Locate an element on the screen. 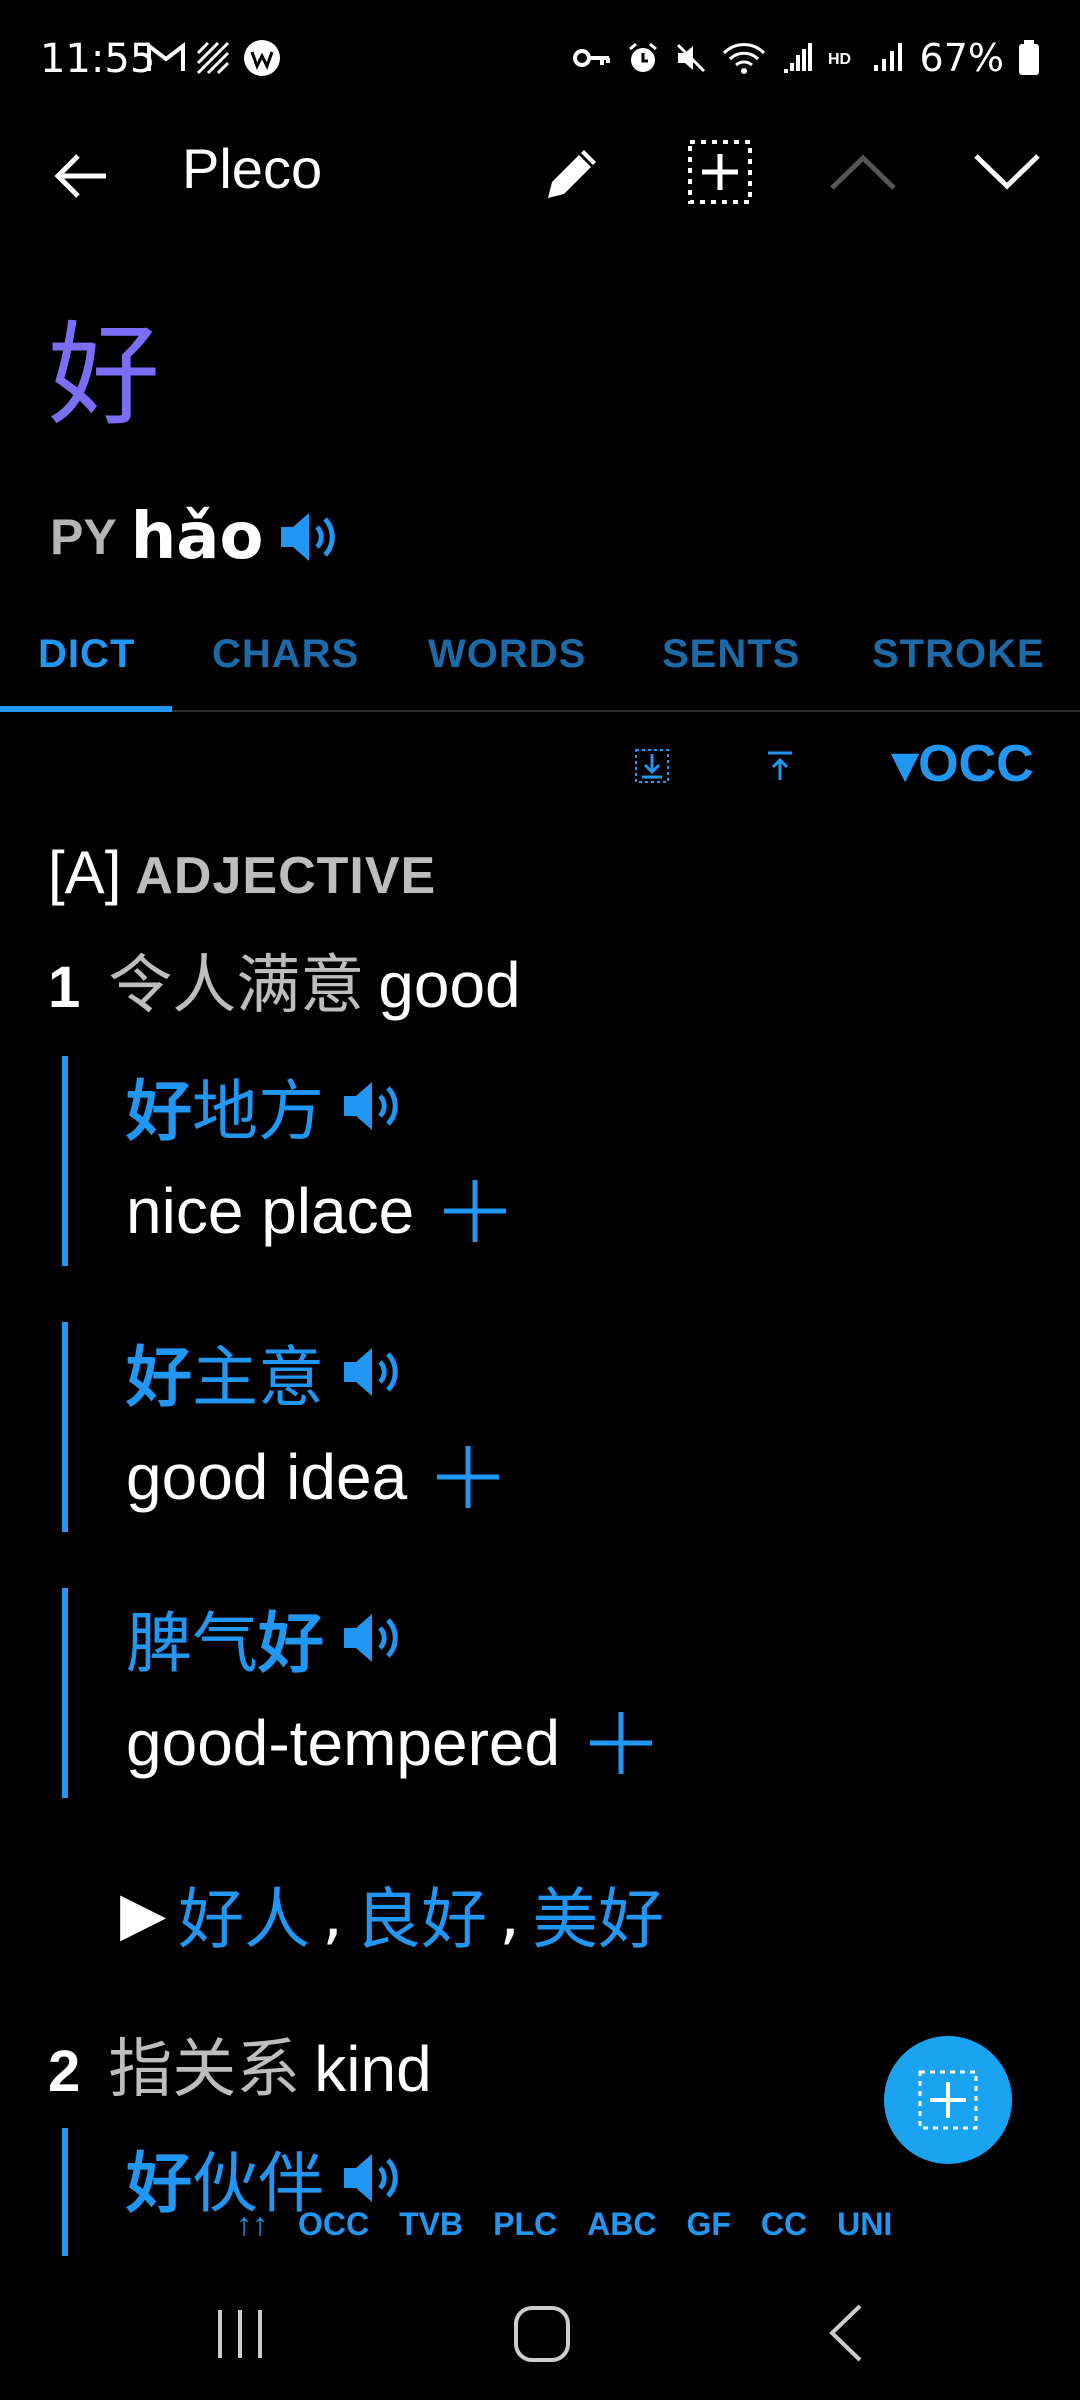 The height and width of the screenshot is (2400, 1080). example-chinese: 脾气好 is located at coordinates (225, 1638).